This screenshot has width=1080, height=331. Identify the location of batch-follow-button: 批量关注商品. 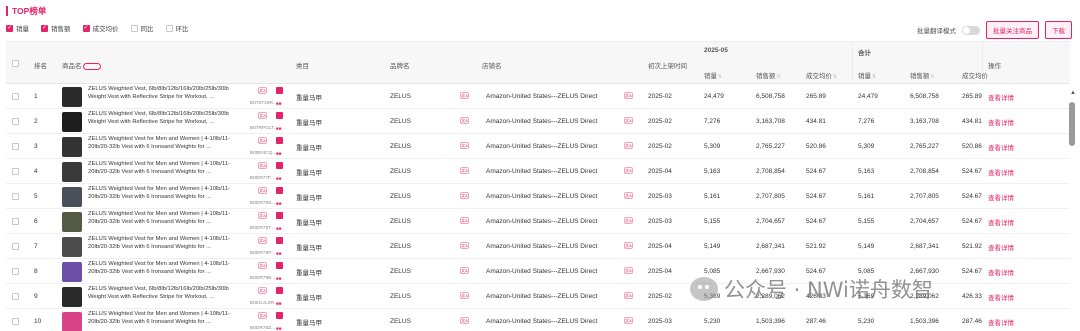
(1012, 30).